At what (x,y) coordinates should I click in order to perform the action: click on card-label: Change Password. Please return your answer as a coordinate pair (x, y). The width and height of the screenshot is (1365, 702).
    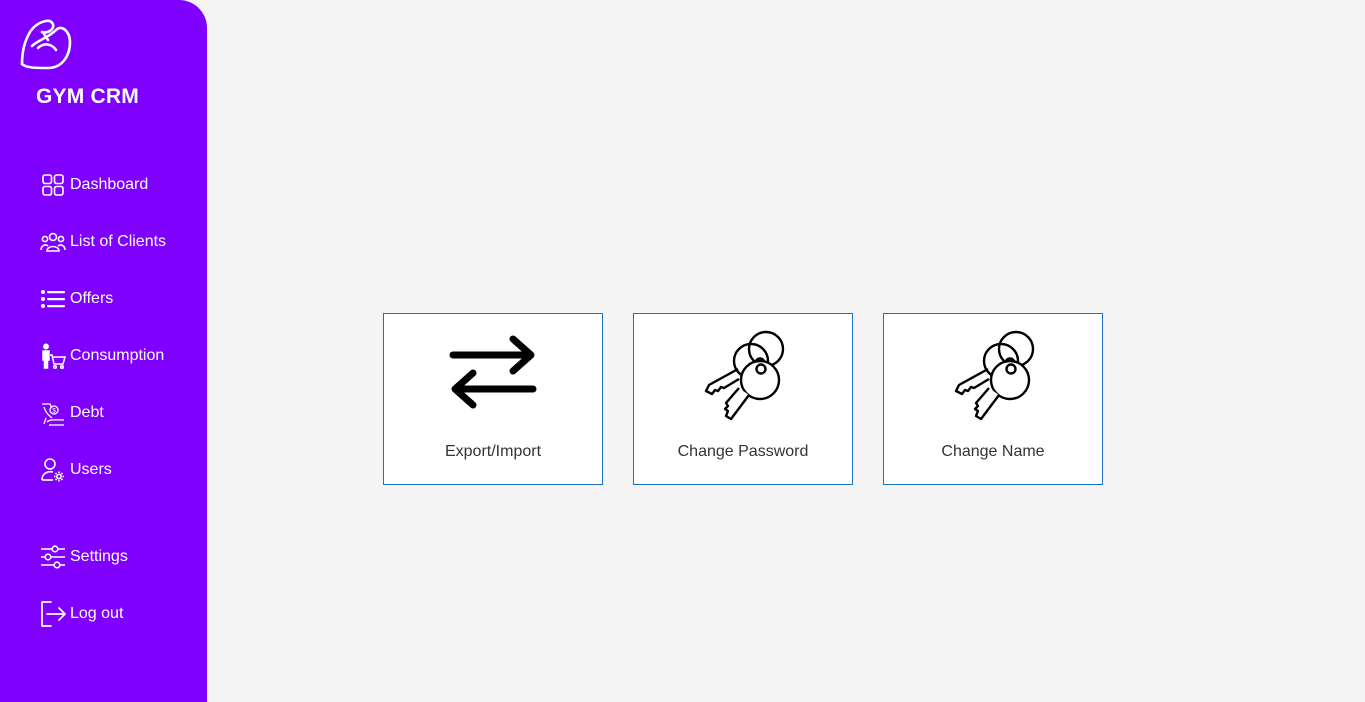
    Looking at the image, I should click on (743, 451).